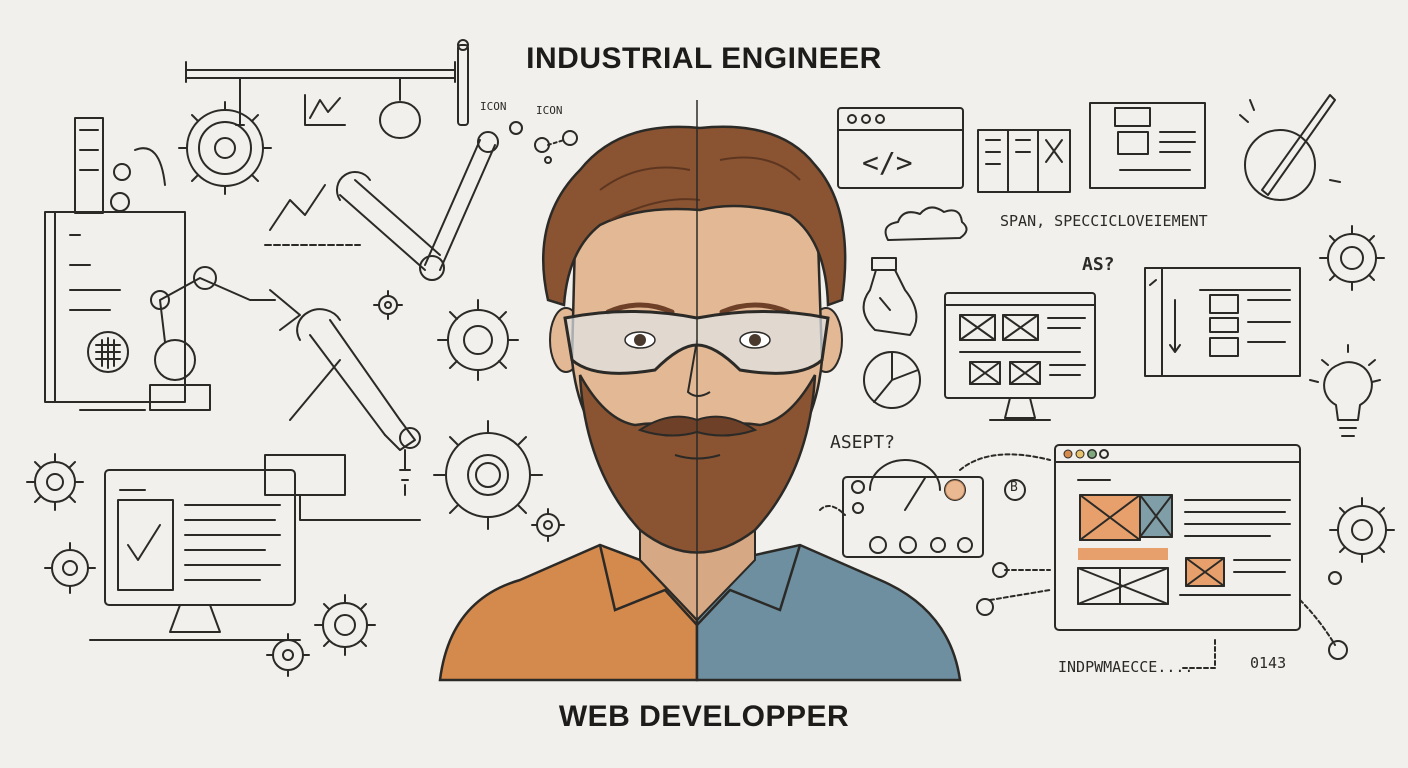  What do you see at coordinates (704, 58) in the screenshot?
I see `top-heading: INDUSTRIAL ENGINEER` at bounding box center [704, 58].